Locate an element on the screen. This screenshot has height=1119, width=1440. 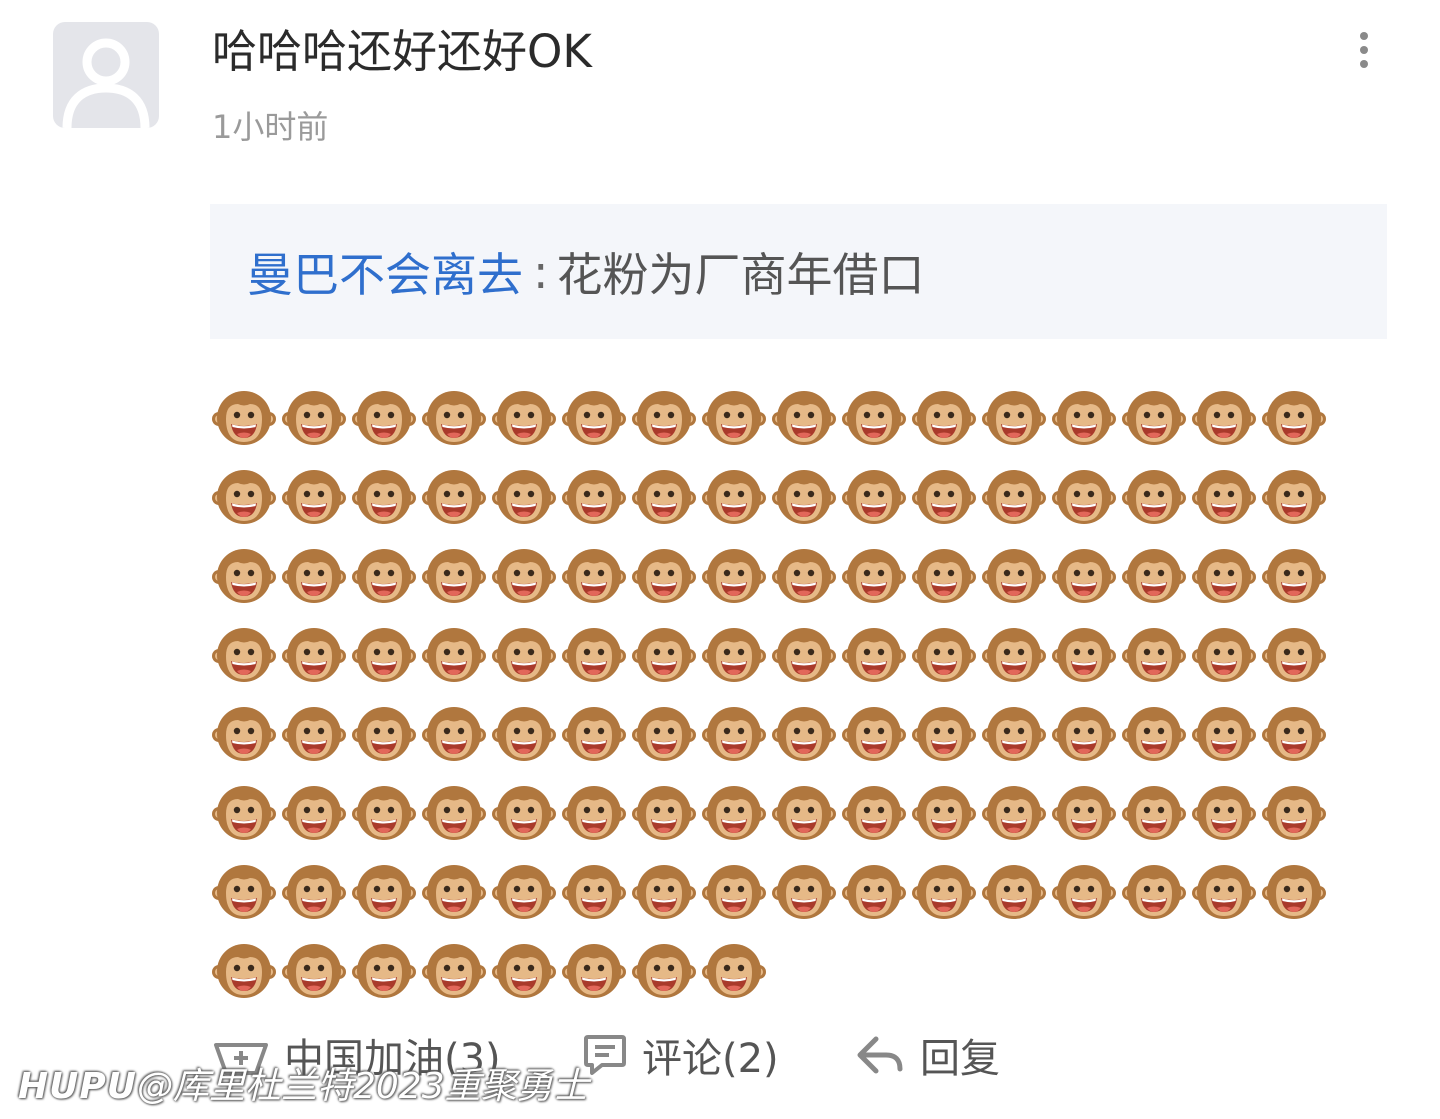
quote-author-link: 曼巴不会离去 is located at coordinates (385, 272).